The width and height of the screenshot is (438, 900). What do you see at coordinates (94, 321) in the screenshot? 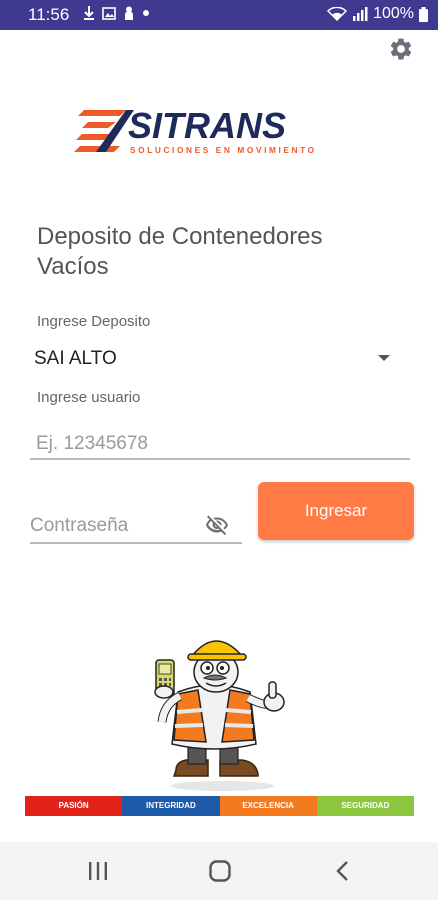
I see `deposito-label: Ingrese Deposito` at bounding box center [94, 321].